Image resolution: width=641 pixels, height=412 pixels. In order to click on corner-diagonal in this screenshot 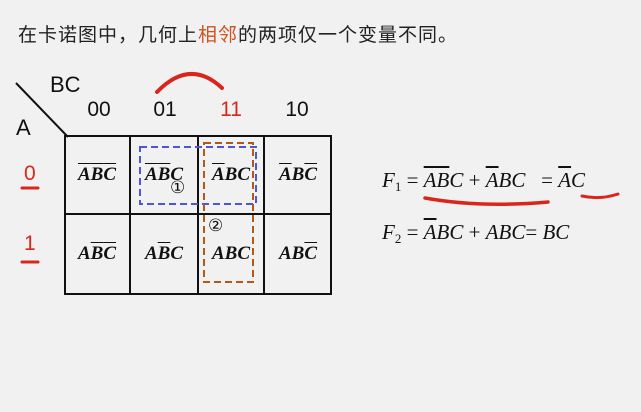, I will do `click(42, 110)`.